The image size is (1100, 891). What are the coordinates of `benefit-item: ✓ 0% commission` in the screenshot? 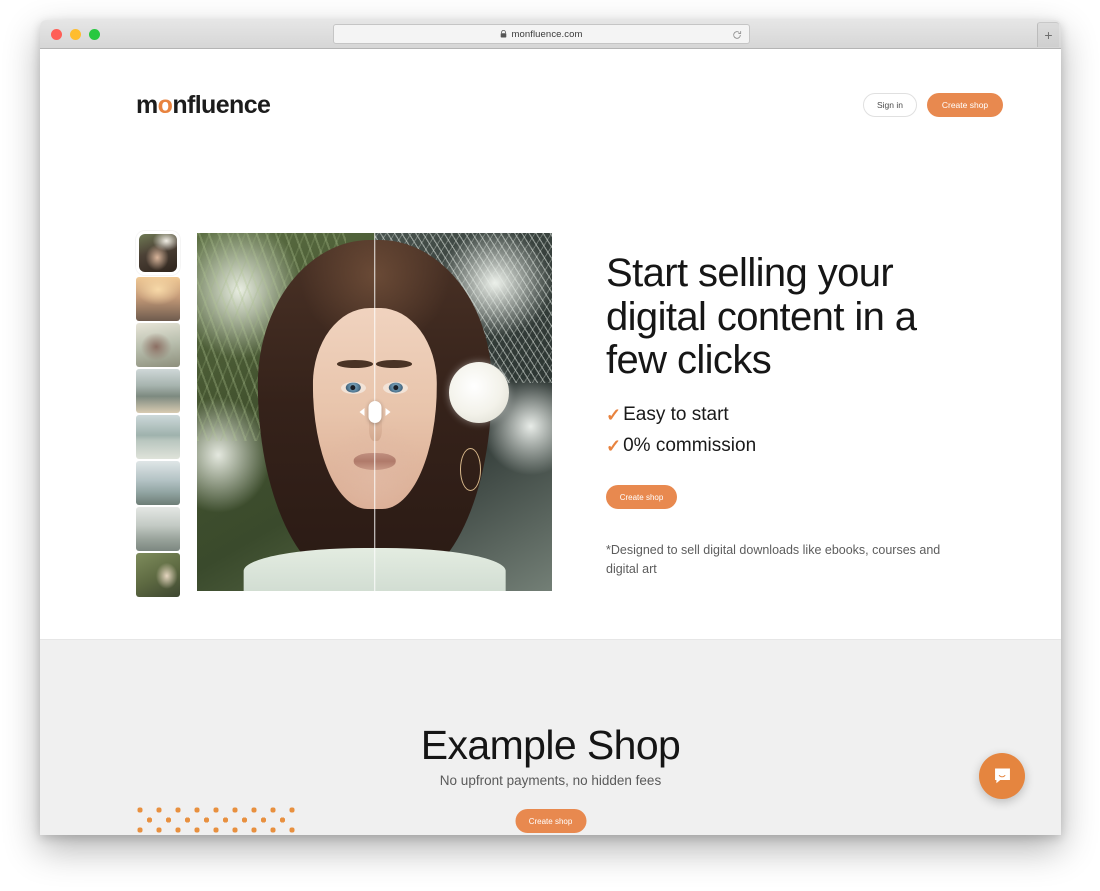 It's located at (796, 446).